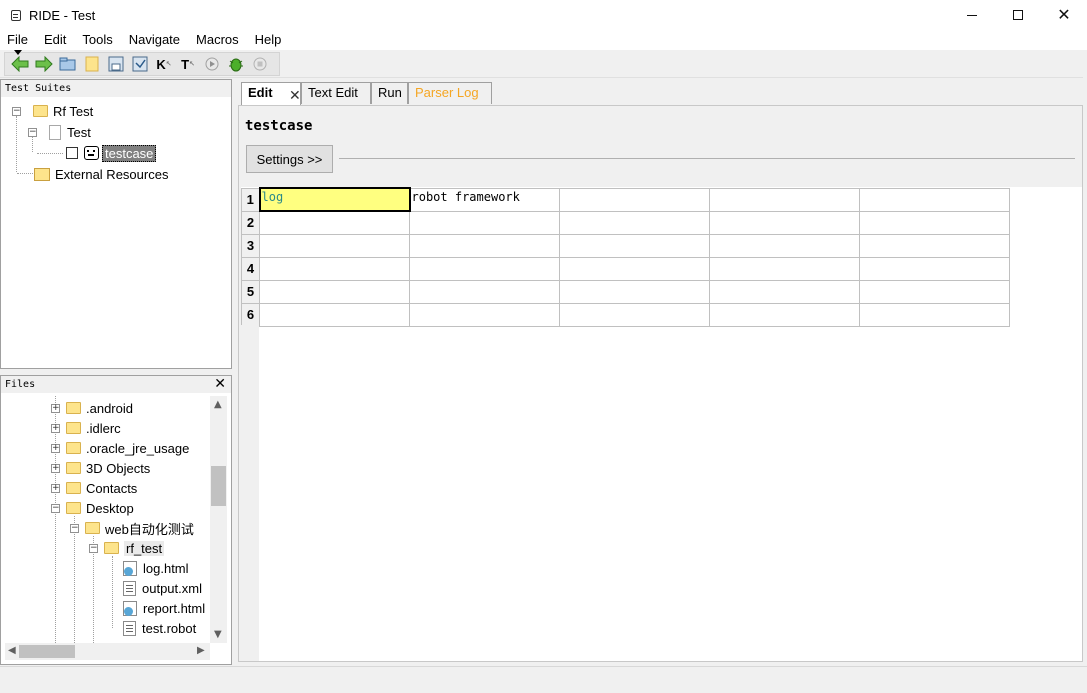 This screenshot has height=693, width=1087. Describe the element at coordinates (127, 548) in the screenshot. I see `file-item: − rf_test` at that location.